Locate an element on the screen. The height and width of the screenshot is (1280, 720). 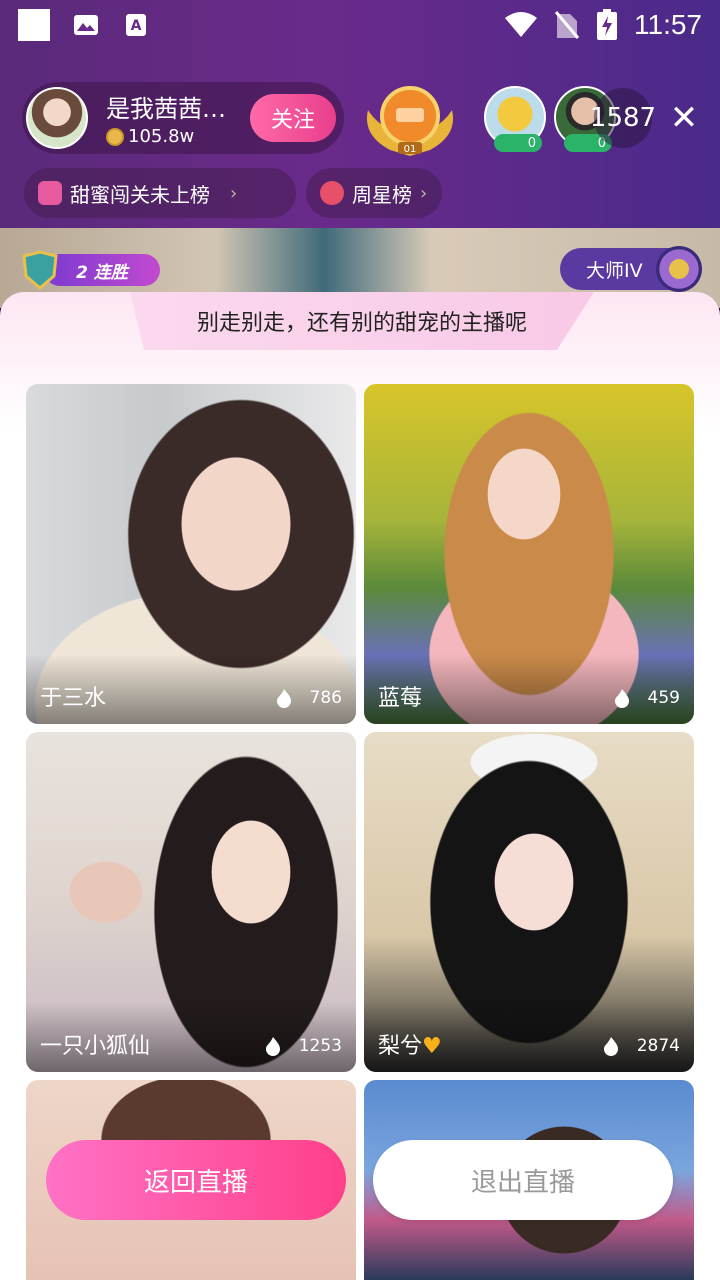
image-icon is located at coordinates (86, 25).